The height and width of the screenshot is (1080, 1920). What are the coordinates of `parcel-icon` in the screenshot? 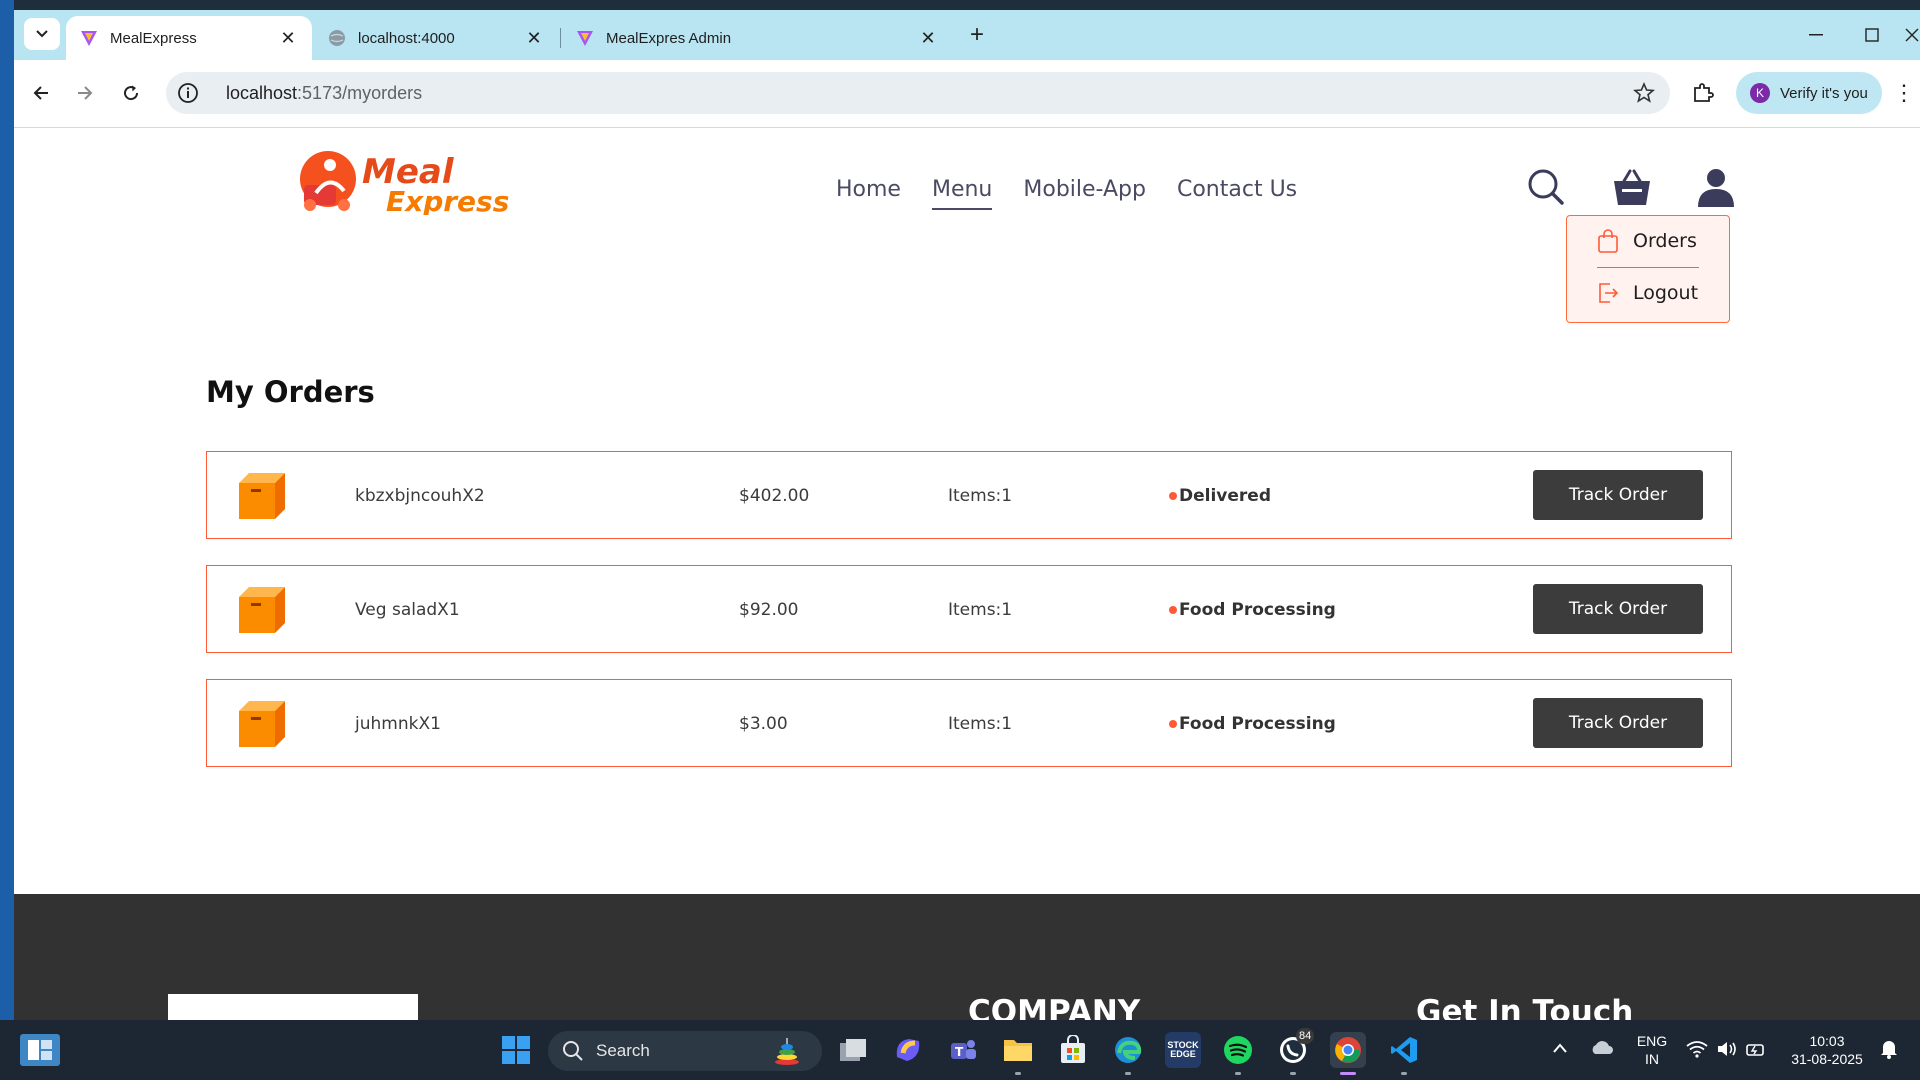 It's located at (262, 496).